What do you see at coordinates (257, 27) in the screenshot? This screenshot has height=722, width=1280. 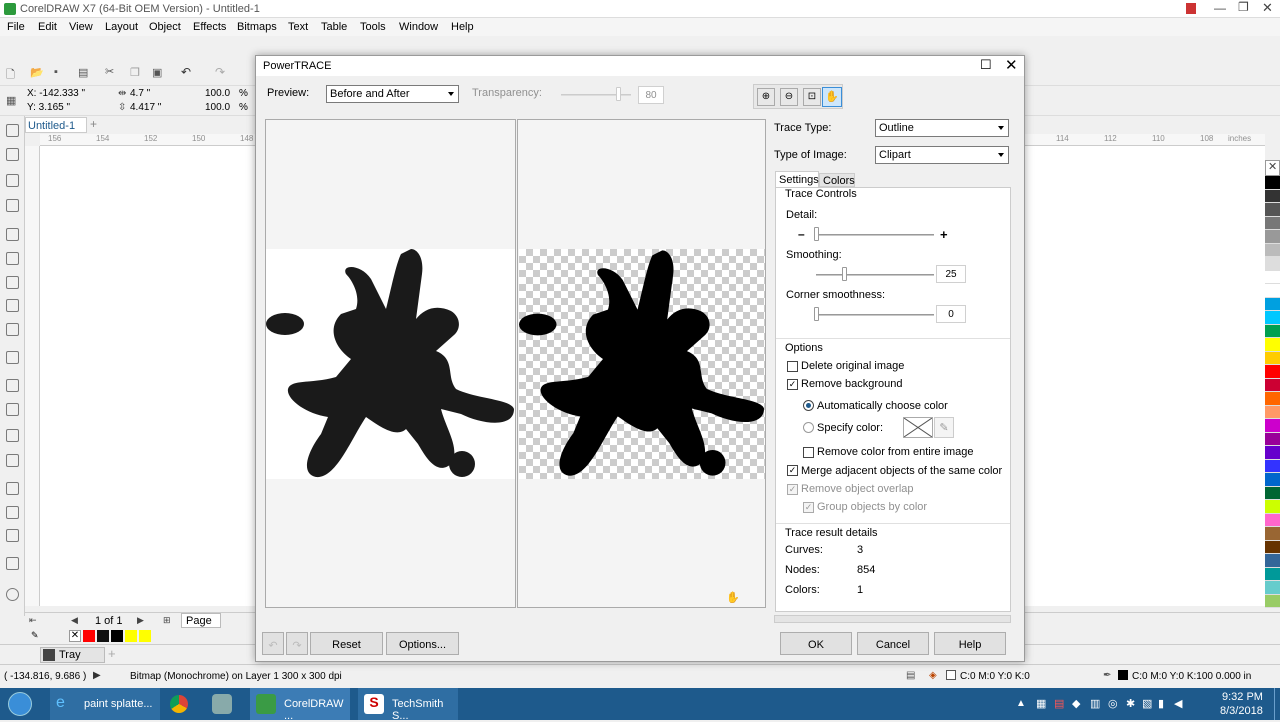 I see `menu-bitmaps: Bitmaps` at bounding box center [257, 27].